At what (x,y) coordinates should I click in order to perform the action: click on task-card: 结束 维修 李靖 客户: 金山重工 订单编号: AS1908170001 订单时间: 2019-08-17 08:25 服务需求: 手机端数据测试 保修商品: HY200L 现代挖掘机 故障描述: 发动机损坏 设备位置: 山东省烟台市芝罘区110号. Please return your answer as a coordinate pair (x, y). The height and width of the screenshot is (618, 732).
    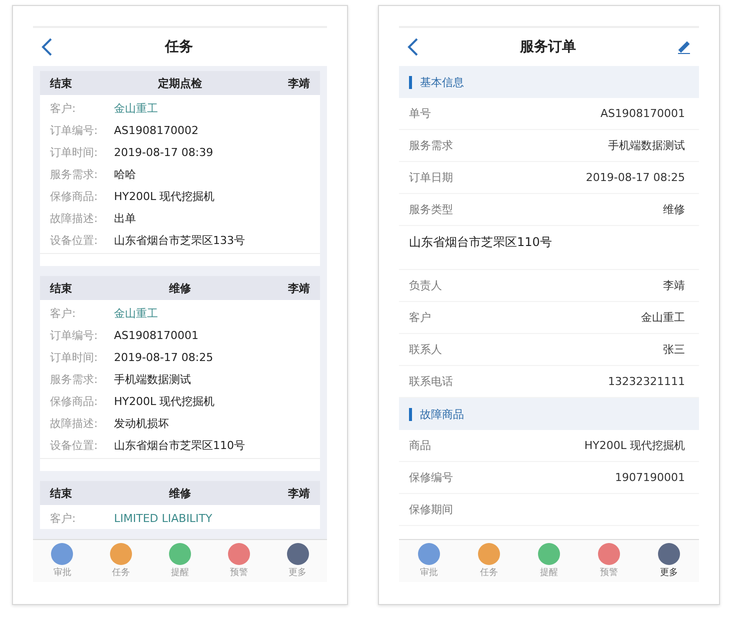
    Looking at the image, I should click on (180, 373).